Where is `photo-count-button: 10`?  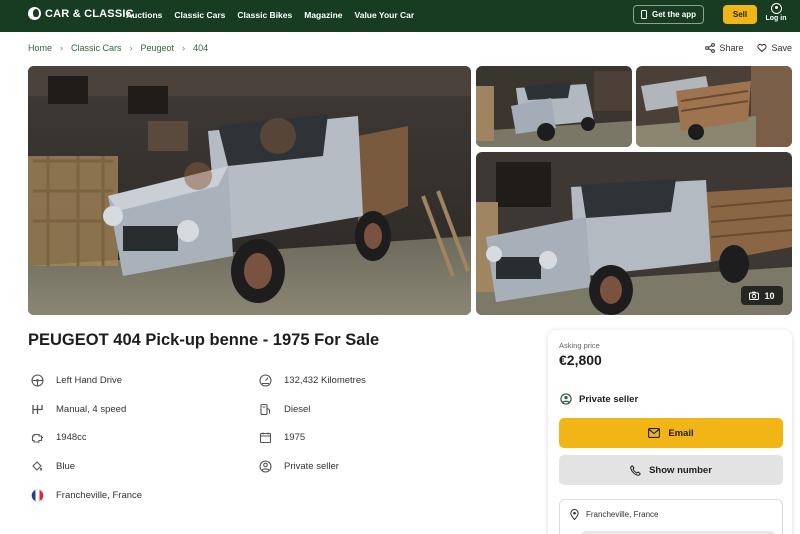
photo-count-button: 10 is located at coordinates (762, 295).